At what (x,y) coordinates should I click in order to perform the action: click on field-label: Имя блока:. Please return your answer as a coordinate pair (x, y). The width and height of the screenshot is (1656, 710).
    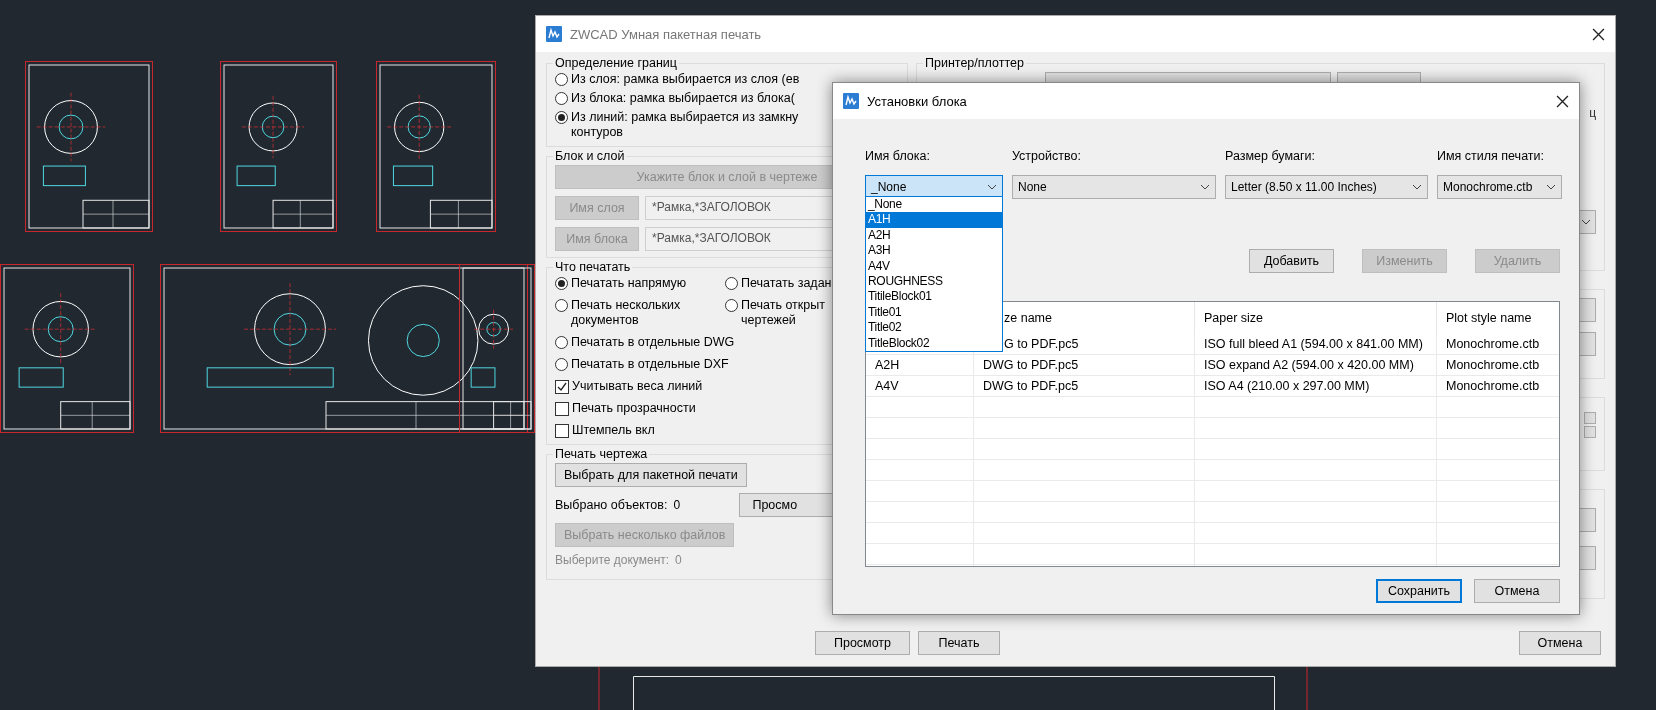
    Looking at the image, I should click on (898, 156).